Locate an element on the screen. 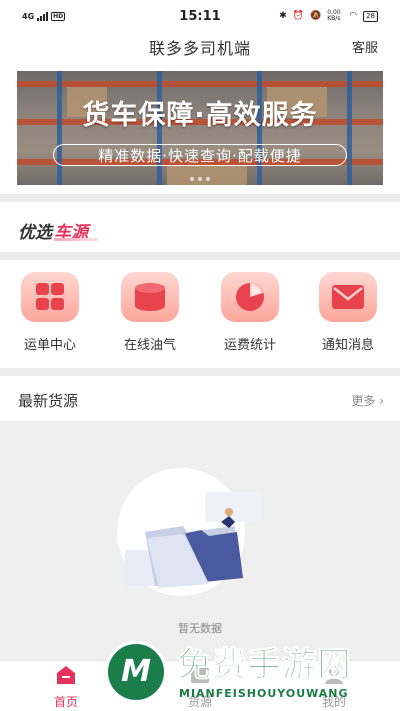 The image size is (400, 711). status-bar: 4G HD 15:11 ✱ ⏰ 🔕 0.00 KB/s ◠ 28 is located at coordinates (200, 16).